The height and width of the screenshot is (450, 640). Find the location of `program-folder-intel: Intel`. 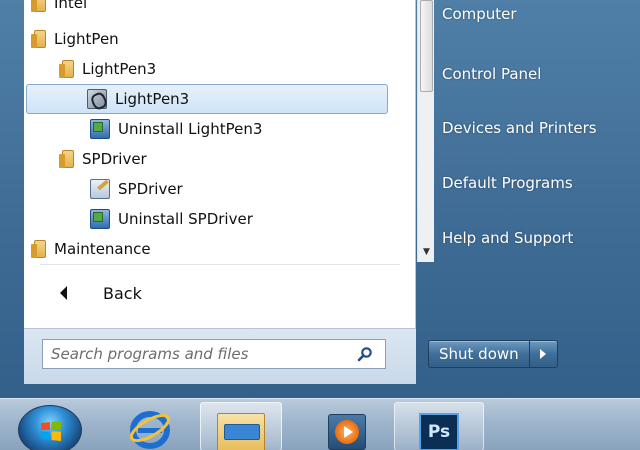

program-folder-intel: Intel is located at coordinates (58, 9).